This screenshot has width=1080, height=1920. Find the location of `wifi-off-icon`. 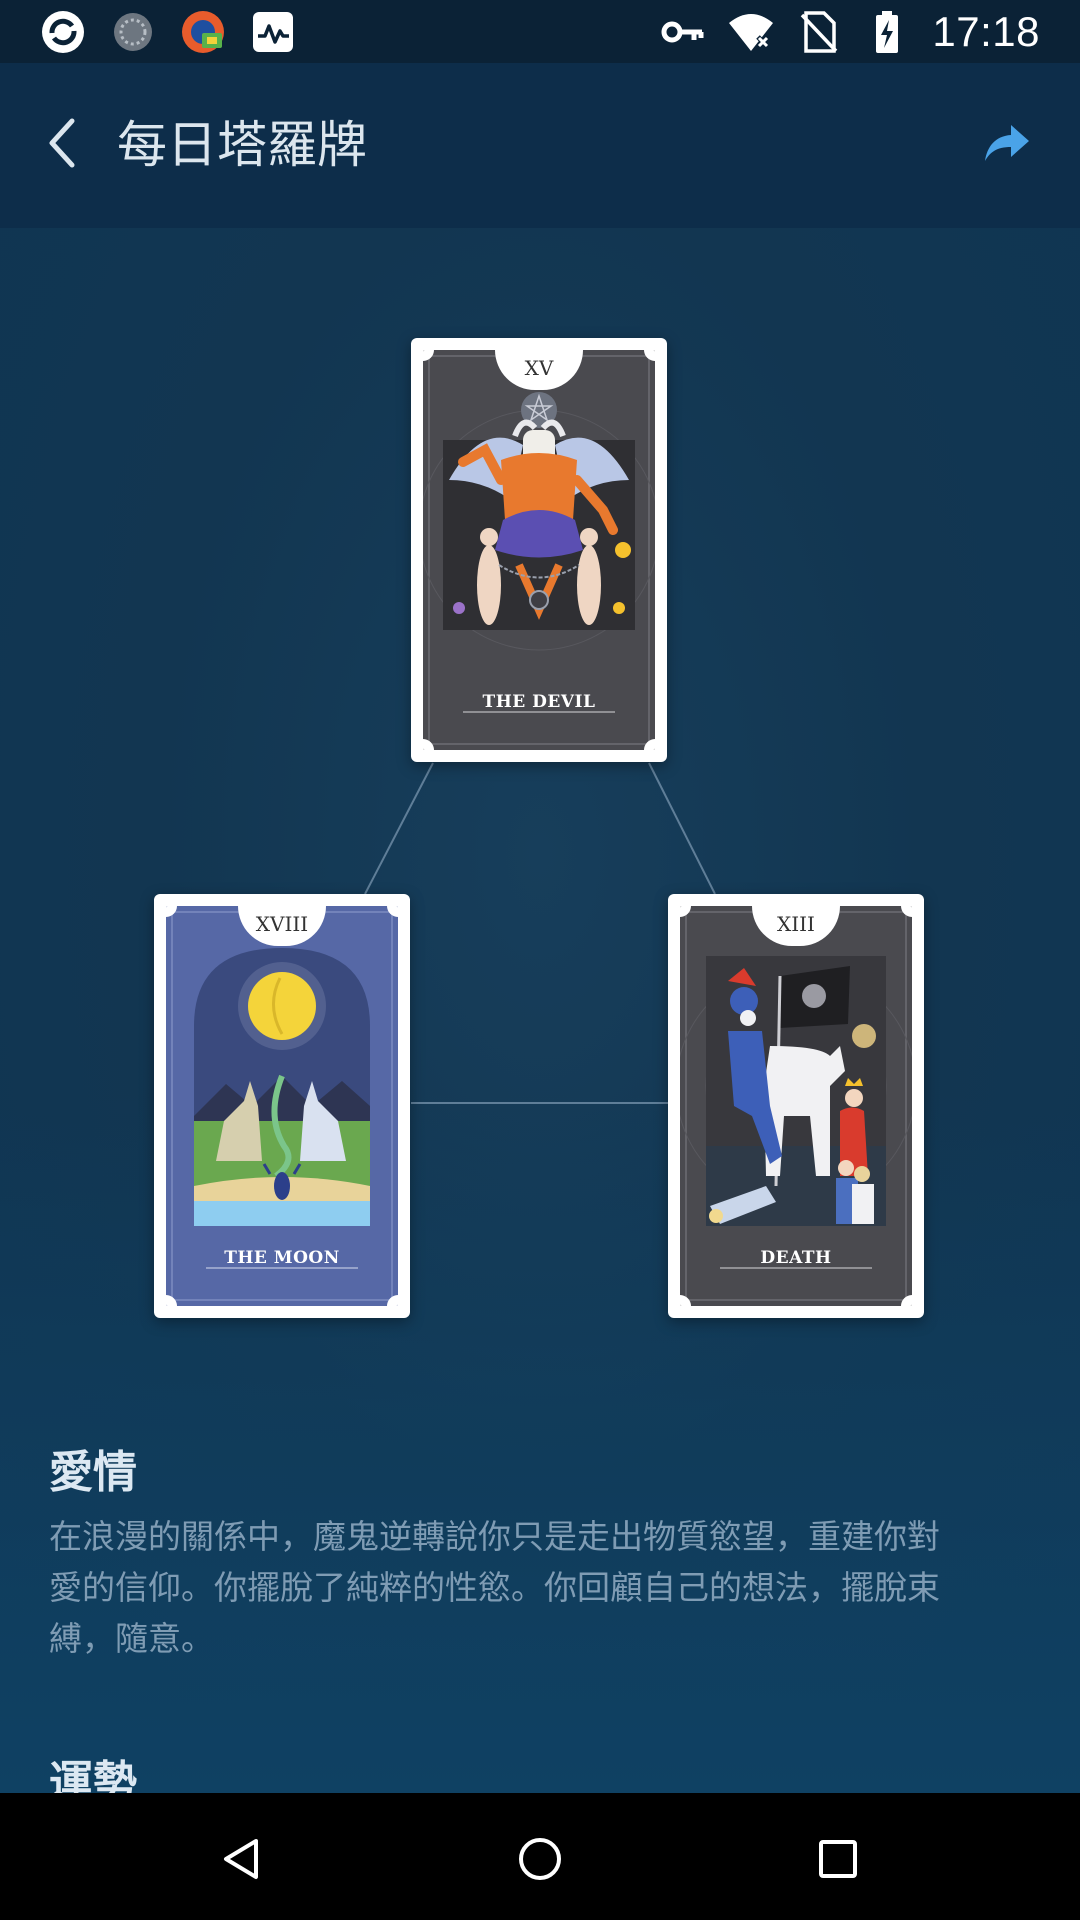

wifi-off-icon is located at coordinates (751, 32).